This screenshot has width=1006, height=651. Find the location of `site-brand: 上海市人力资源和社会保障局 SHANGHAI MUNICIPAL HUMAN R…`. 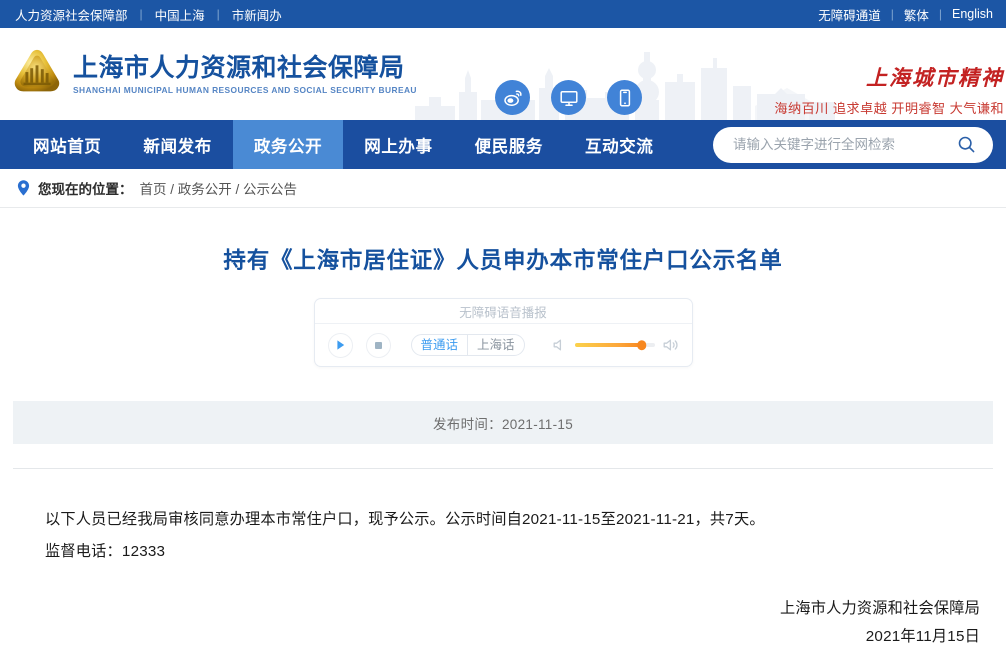

site-brand: 上海市人力资源和社会保障局 SHANGHAI MUNICIPAL HUMAN R… is located at coordinates (208, 74).